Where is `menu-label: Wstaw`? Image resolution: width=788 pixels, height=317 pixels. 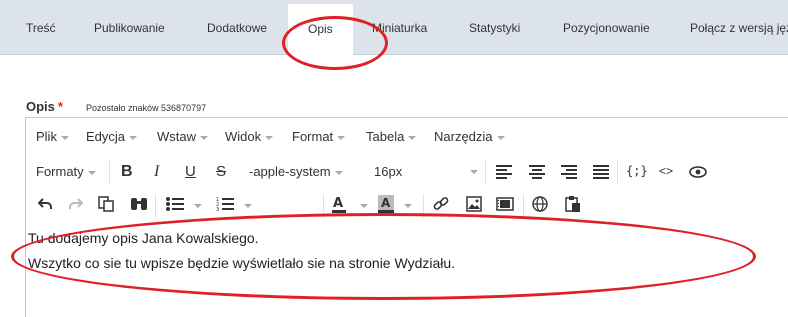
menu-label: Wstaw is located at coordinates (176, 136).